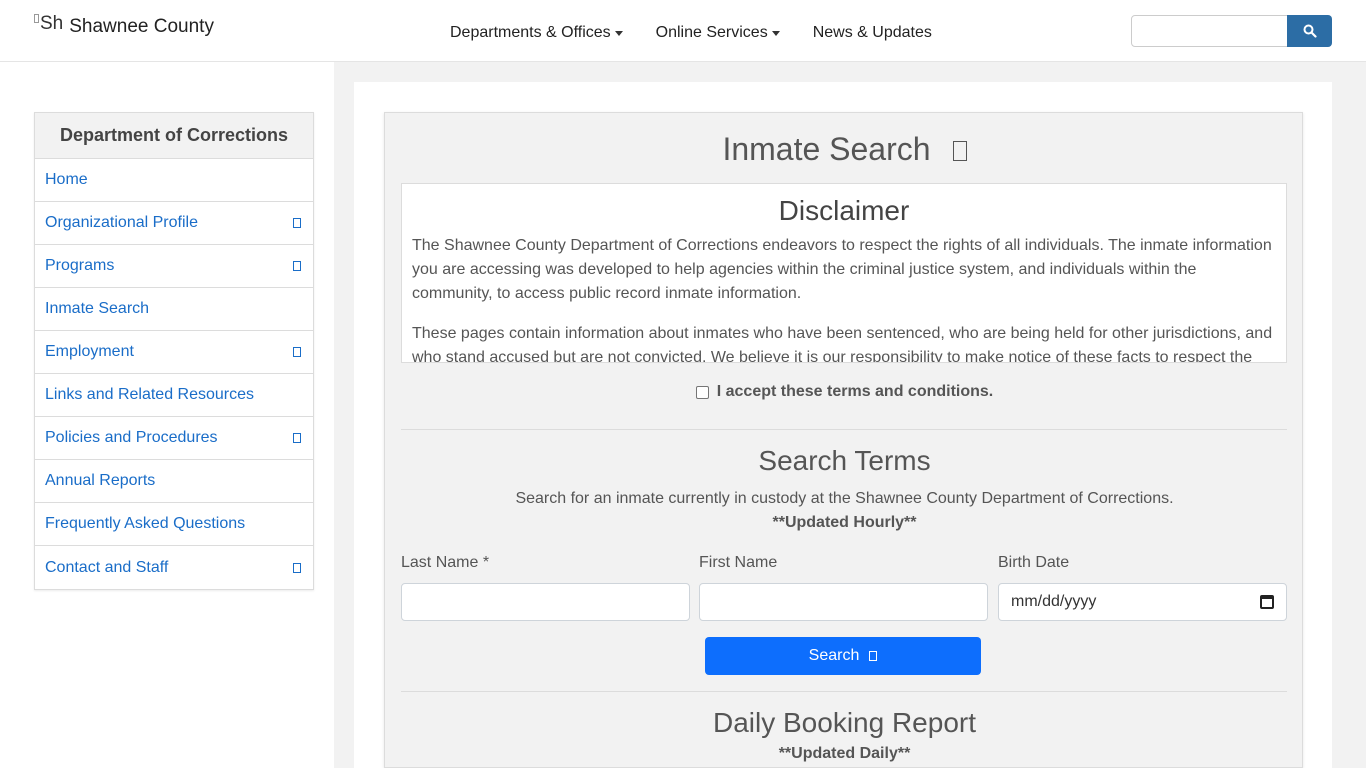 The height and width of the screenshot is (768, 1366). What do you see at coordinates (711, 32) in the screenshot?
I see `nav-label: Online Services` at bounding box center [711, 32].